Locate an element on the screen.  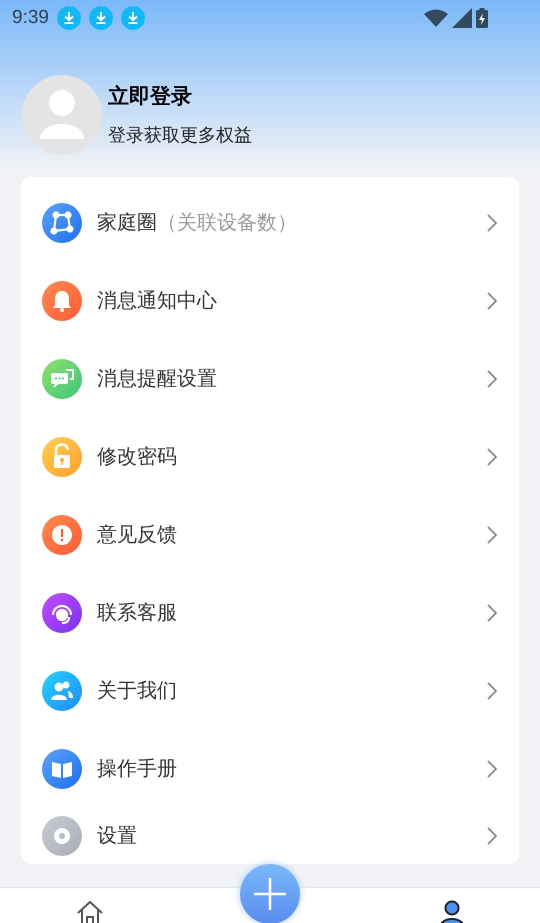
menu-label: 修改密码 is located at coordinates (137, 457).